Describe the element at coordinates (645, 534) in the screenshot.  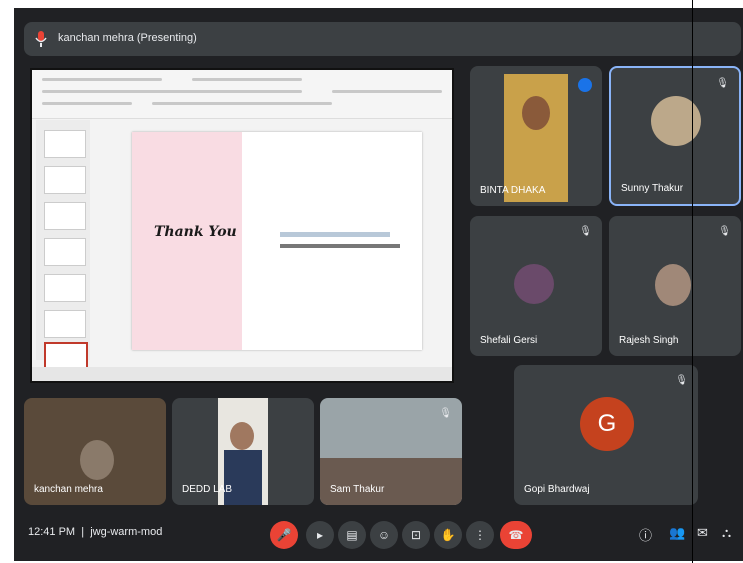
I see `info-icon: ⓘ` at that location.